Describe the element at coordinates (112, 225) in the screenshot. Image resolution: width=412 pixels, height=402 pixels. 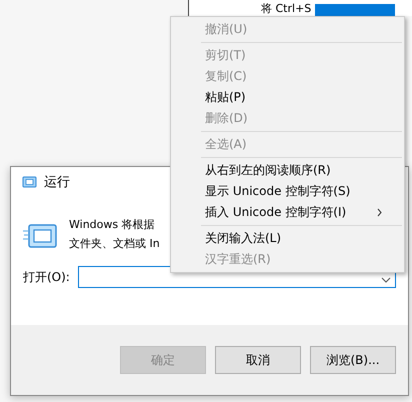
I see `description-text: Windows 将根据` at that location.